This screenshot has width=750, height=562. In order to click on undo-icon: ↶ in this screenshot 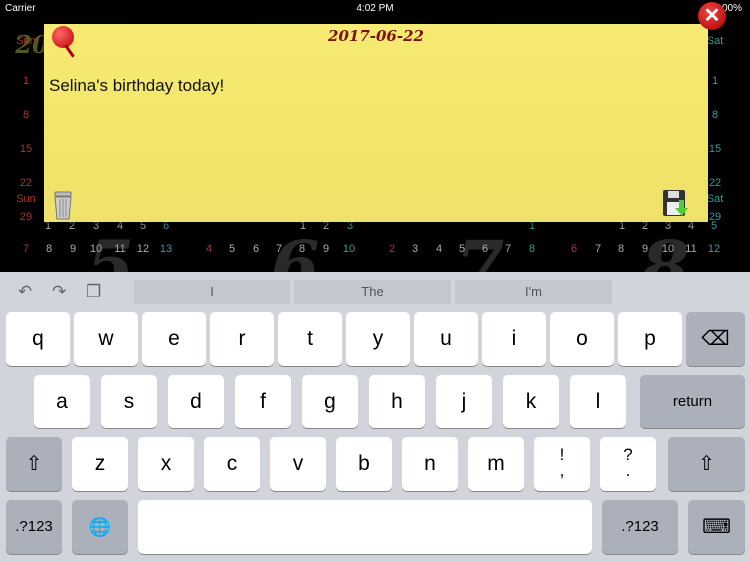, I will do `click(25, 292)`.